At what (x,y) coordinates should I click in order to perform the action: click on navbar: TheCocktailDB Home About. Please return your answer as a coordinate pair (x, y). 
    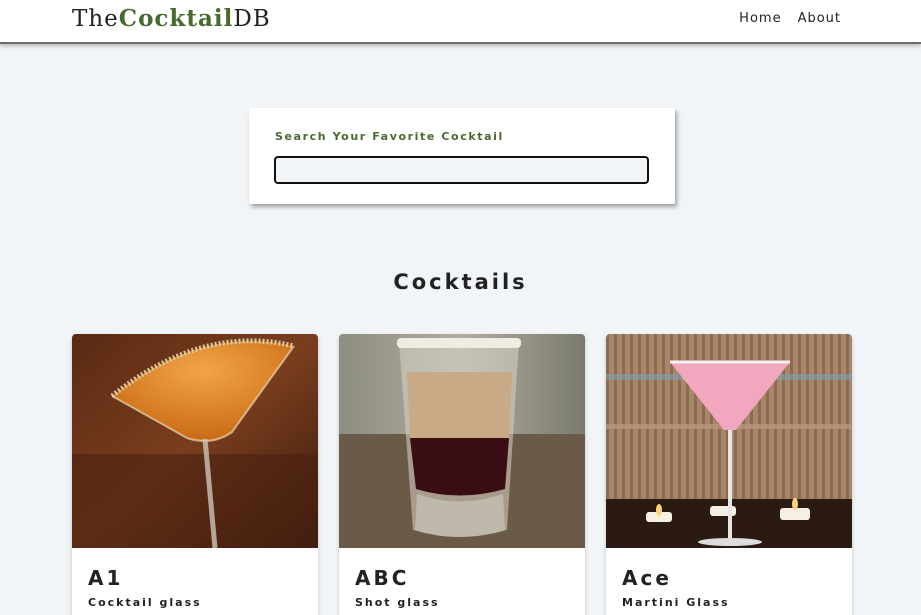
    Looking at the image, I should click on (460, 22).